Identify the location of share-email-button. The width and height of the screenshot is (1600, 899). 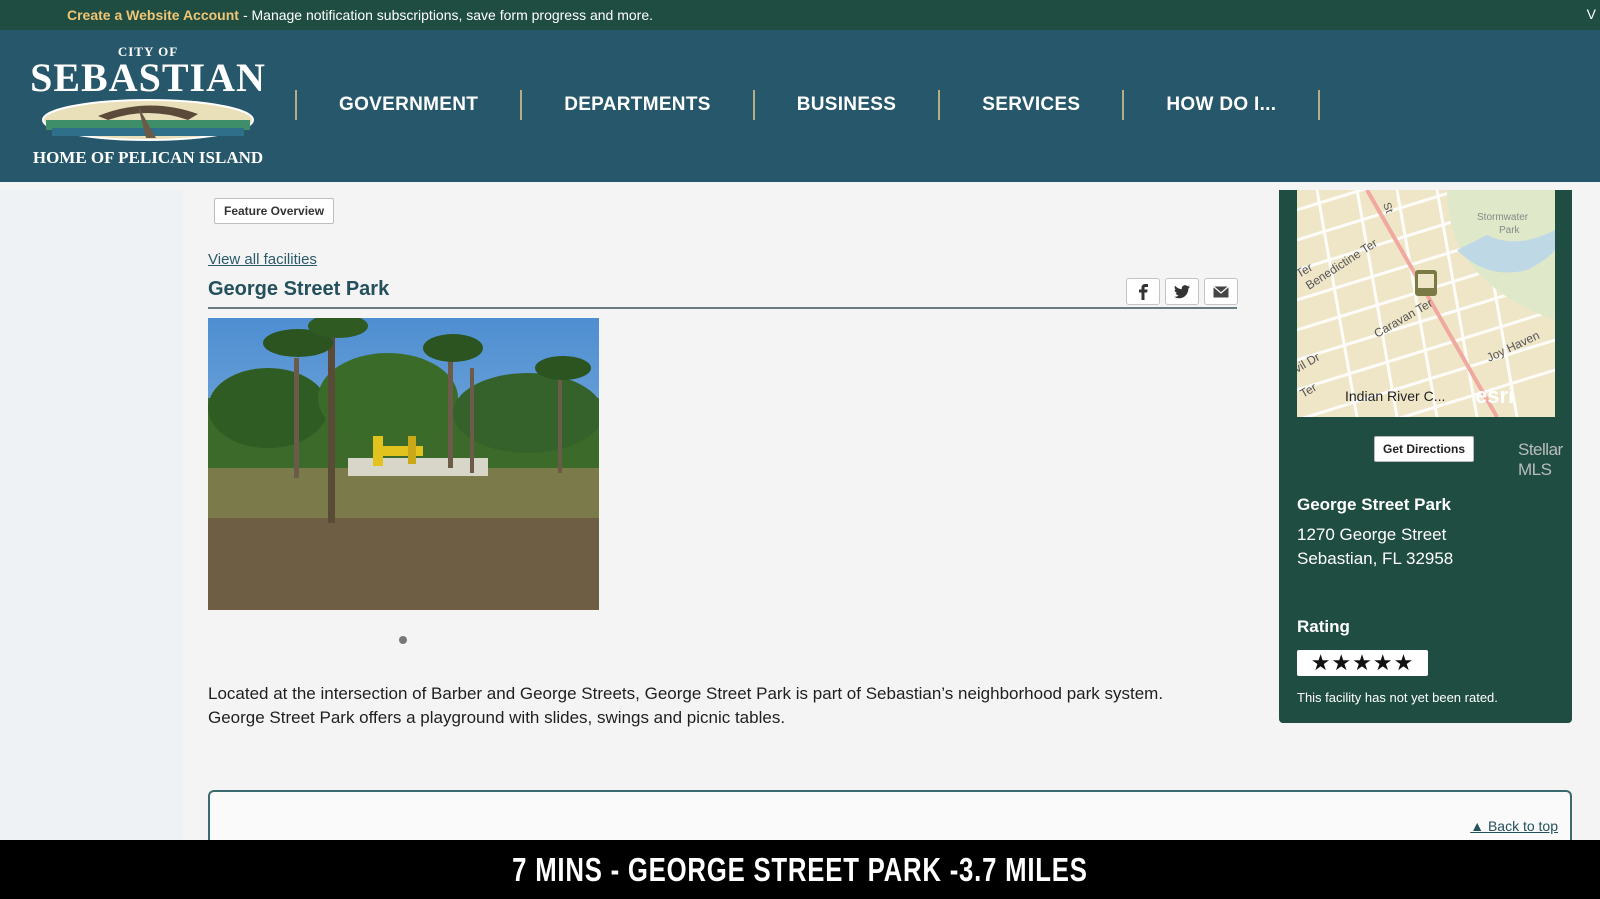
(1221, 291).